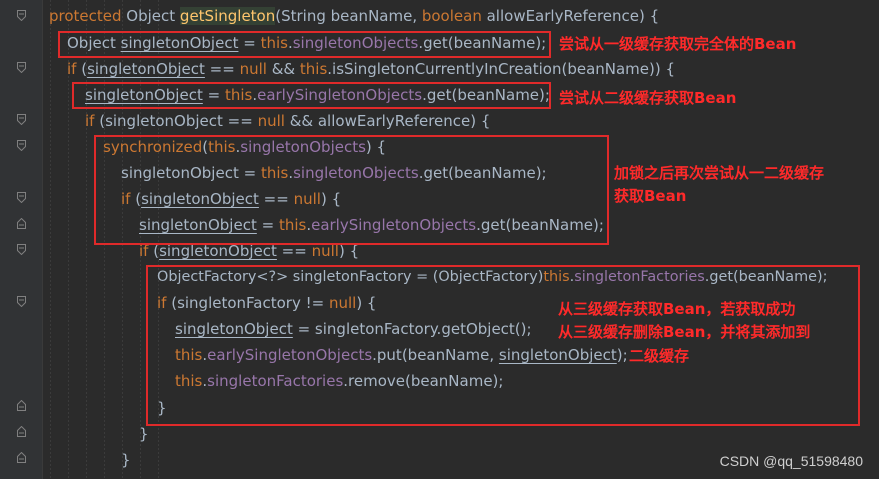 Image resolution: width=879 pixels, height=479 pixels. Describe the element at coordinates (222, 69) in the screenshot. I see `operator: ==` at that location.